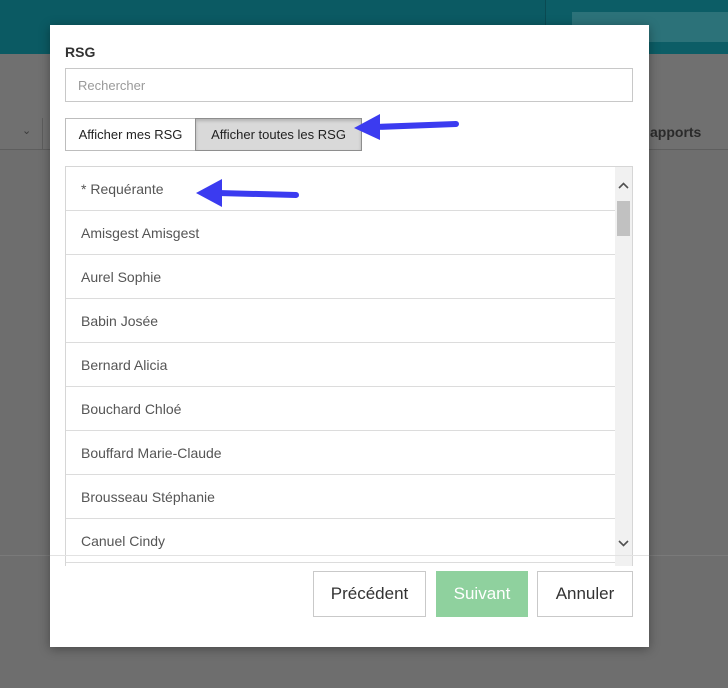  What do you see at coordinates (341, 453) in the screenshot?
I see `list-item: Bouffard Marie-Claude` at bounding box center [341, 453].